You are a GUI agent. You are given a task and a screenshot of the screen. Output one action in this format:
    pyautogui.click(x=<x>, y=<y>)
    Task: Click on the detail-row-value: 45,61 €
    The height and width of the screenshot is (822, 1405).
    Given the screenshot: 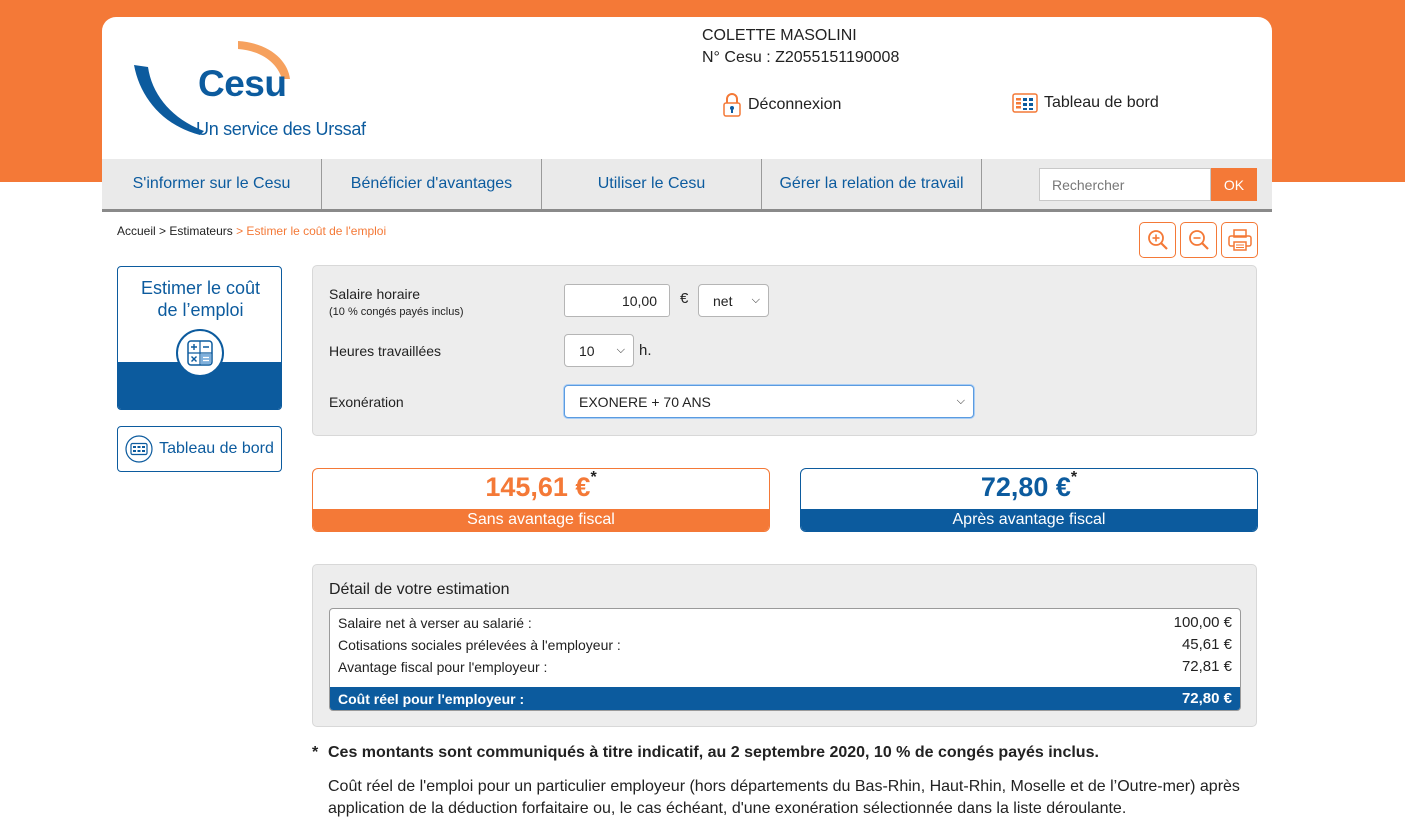 What is the action you would take?
    pyautogui.click(x=1206, y=644)
    